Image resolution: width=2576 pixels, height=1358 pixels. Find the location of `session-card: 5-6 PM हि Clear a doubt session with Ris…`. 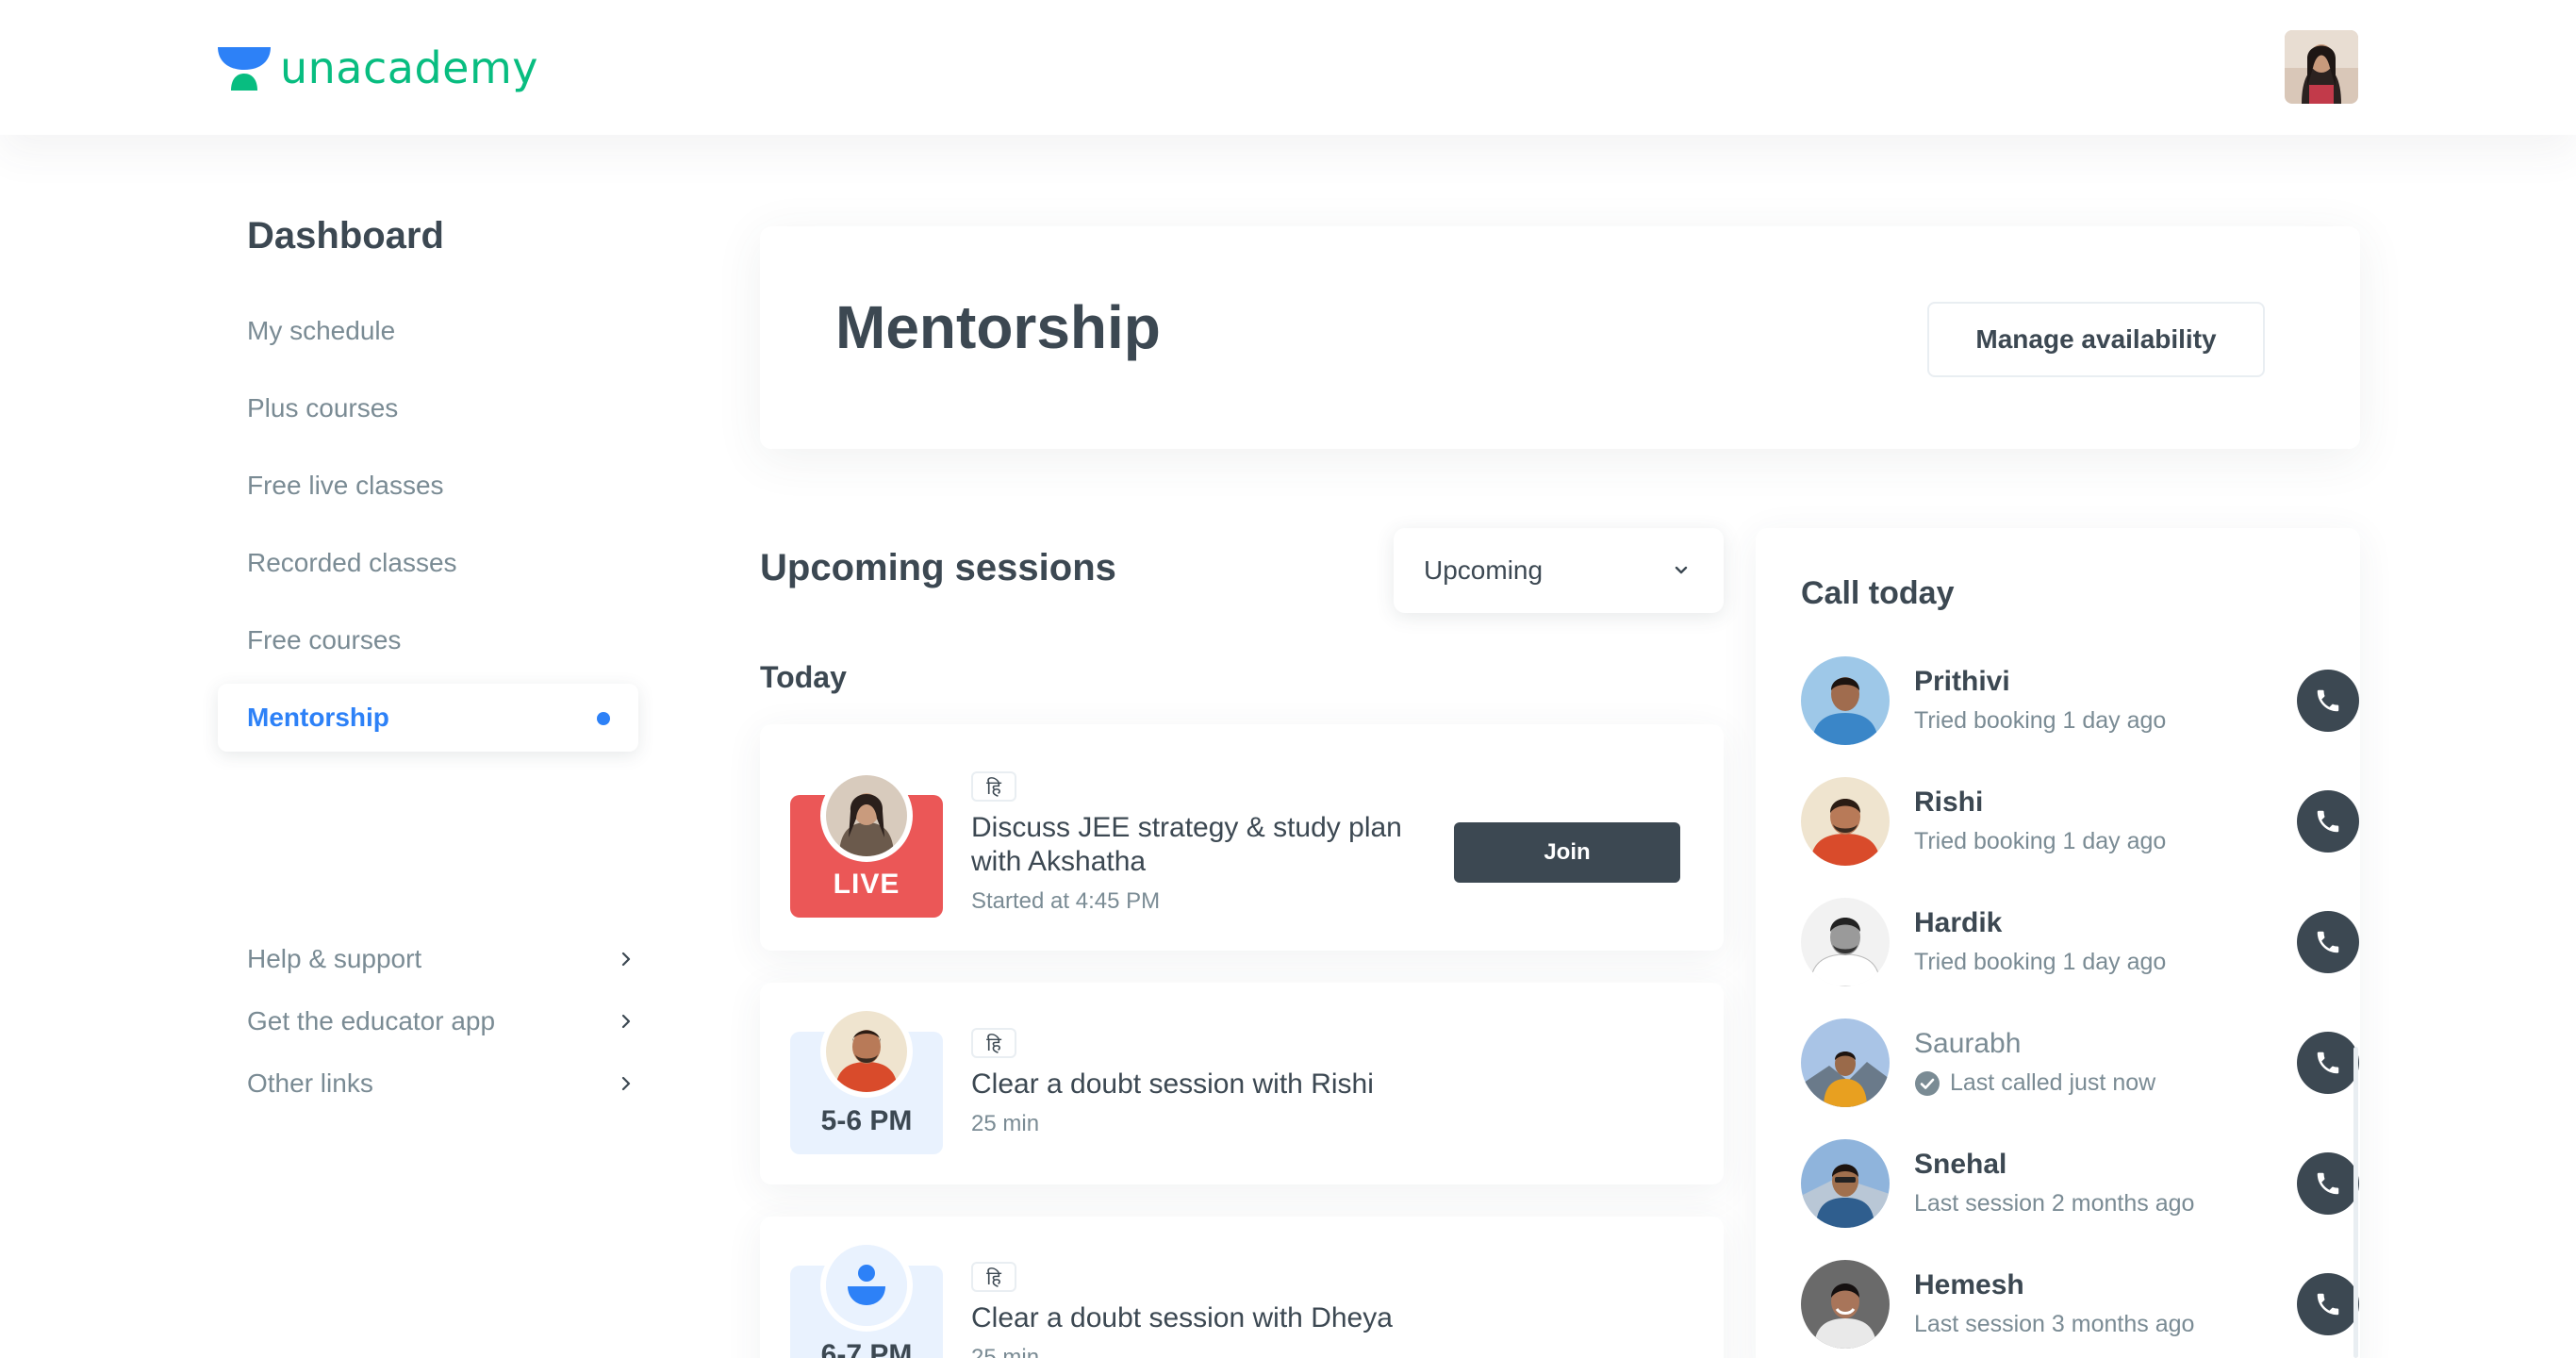

session-card: 5-6 PM हि Clear a doubt session with Ris… is located at coordinates (1242, 1083).